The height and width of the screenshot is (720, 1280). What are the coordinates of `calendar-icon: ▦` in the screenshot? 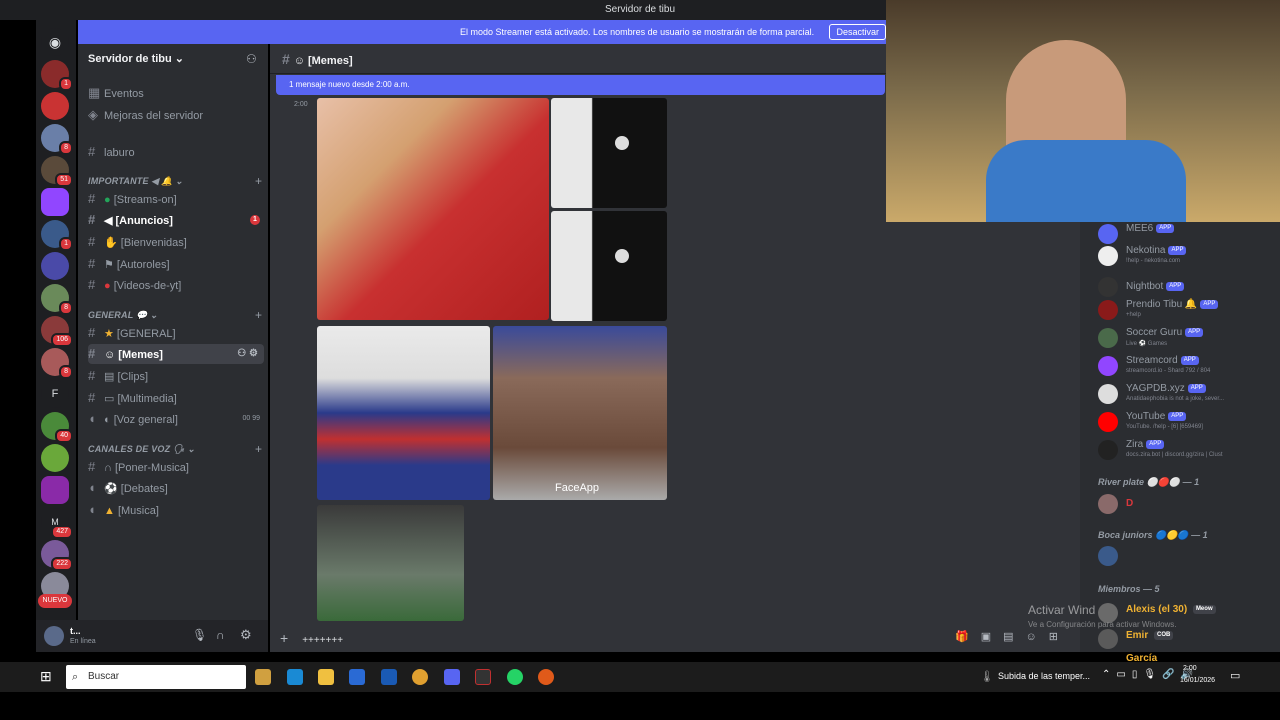 It's located at (94, 92).